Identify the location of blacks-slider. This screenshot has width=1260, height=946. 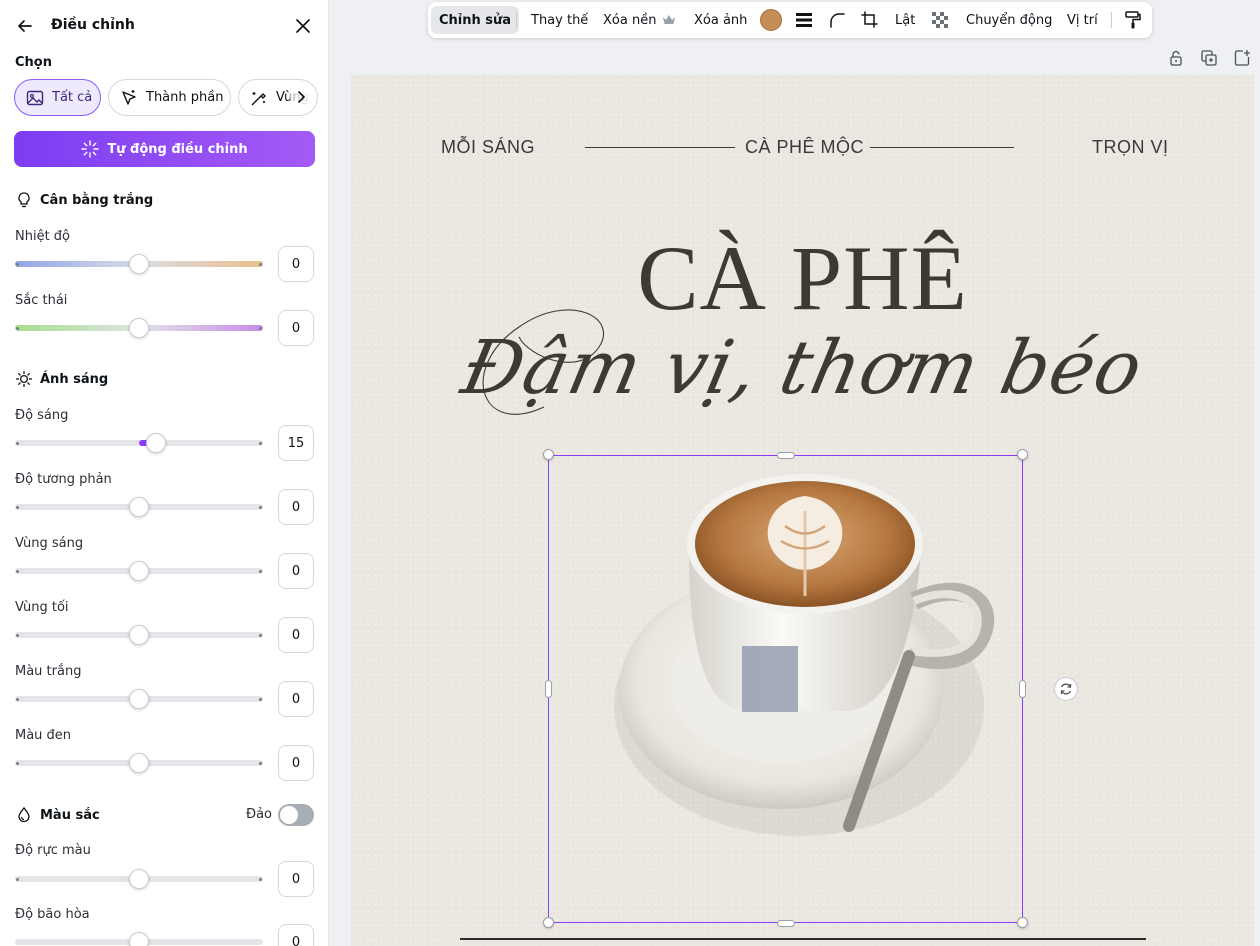
(139, 763).